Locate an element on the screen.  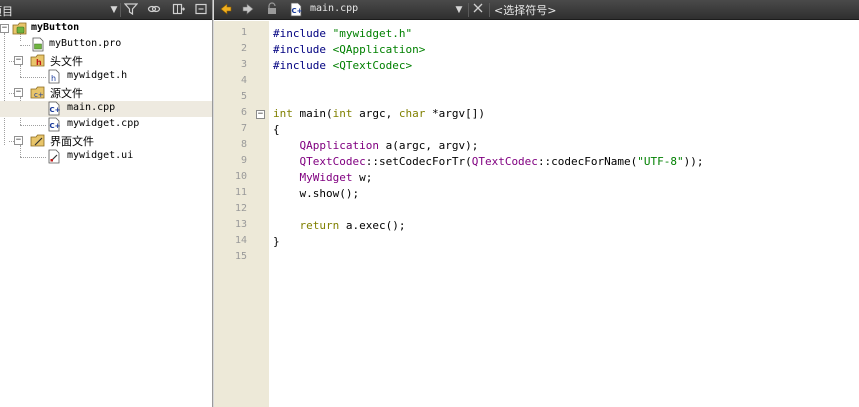
line-number: 1 is located at coordinates (243, 32).